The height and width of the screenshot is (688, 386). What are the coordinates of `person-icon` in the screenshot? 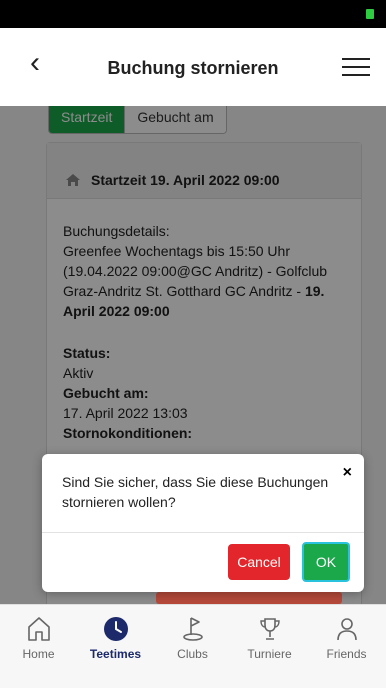 It's located at (346, 629).